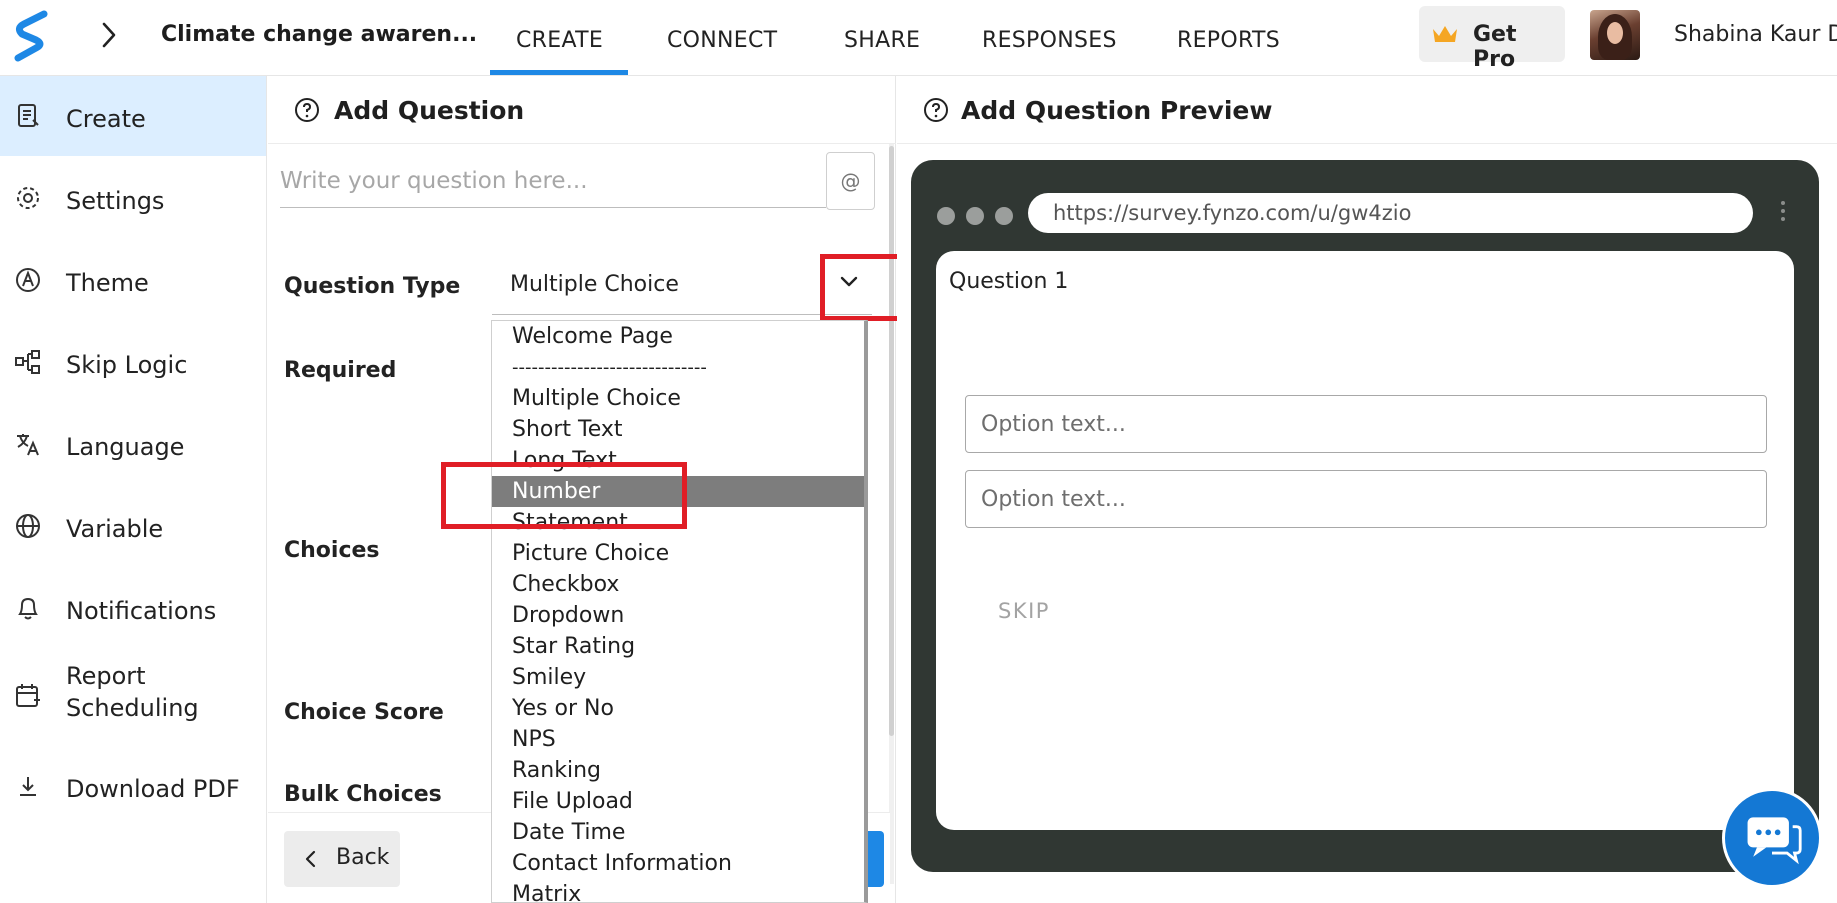 The height and width of the screenshot is (903, 1837). Describe the element at coordinates (125, 447) in the screenshot. I see `sidebar-item-label: Language` at that location.